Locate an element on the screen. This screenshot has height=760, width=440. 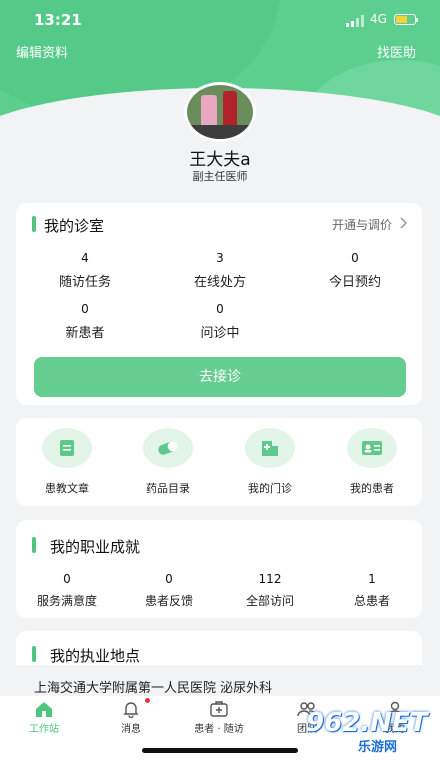
doctor-name: 王大夫a is located at coordinates (220, 160).